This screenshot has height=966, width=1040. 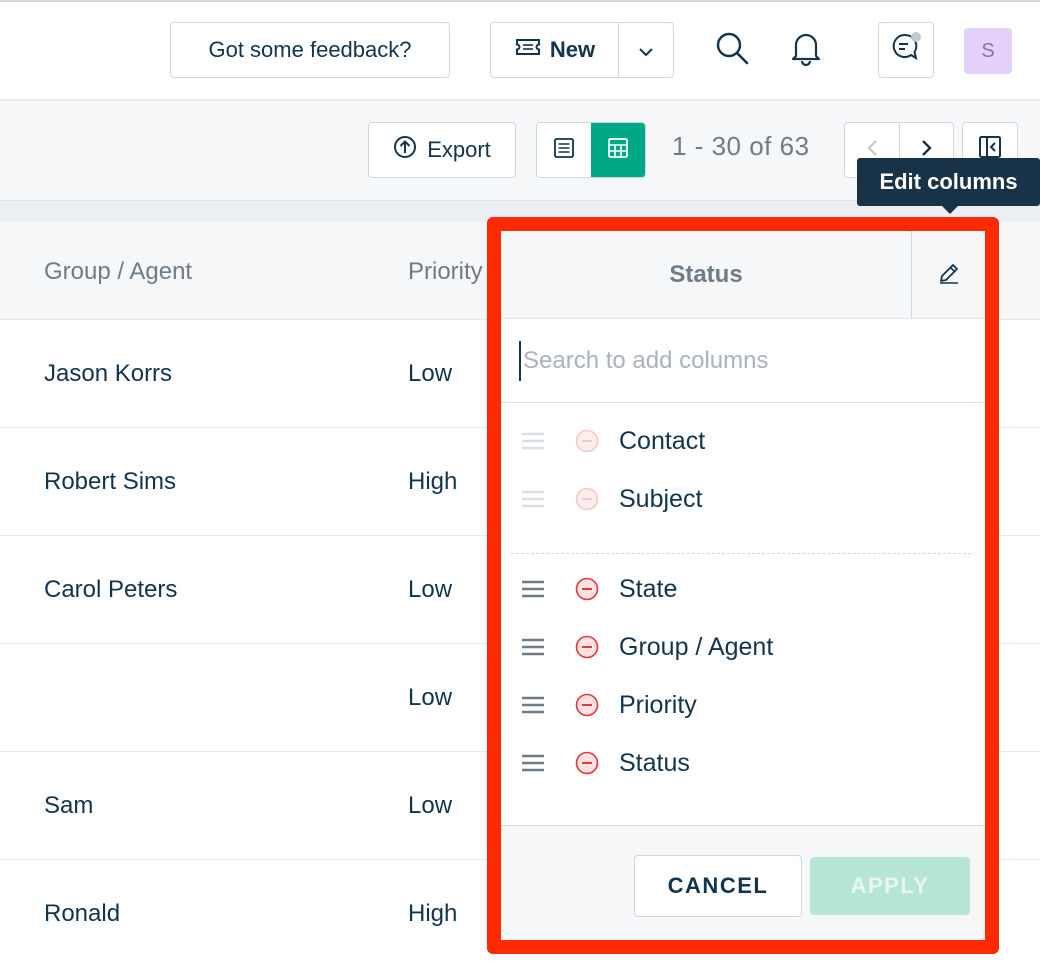 I want to click on column-item-group-agent: Group / Agent, so click(x=647, y=647).